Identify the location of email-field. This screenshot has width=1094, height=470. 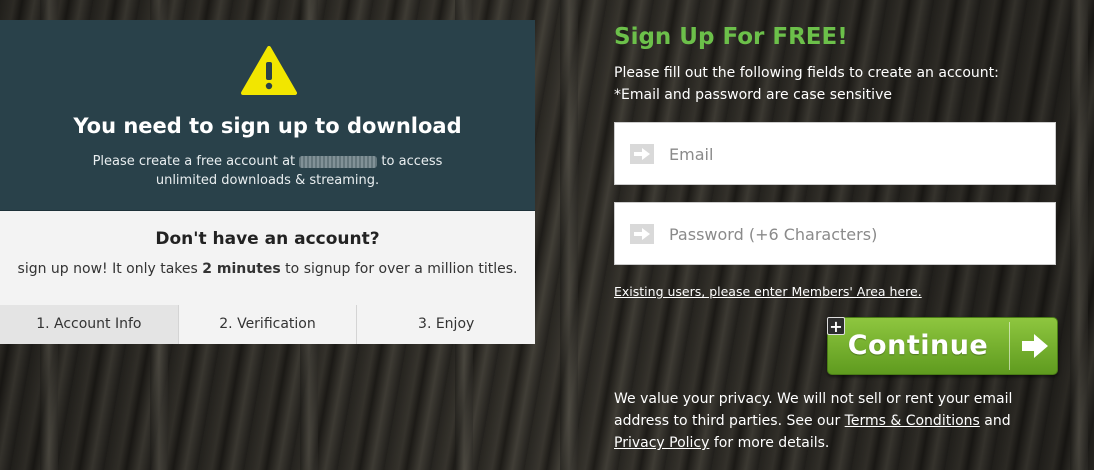
(835, 154).